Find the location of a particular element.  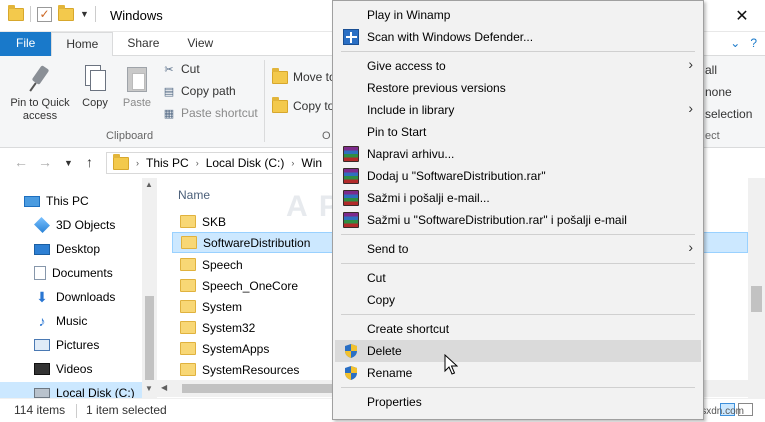

pin-icon is located at coordinates (40, 79).